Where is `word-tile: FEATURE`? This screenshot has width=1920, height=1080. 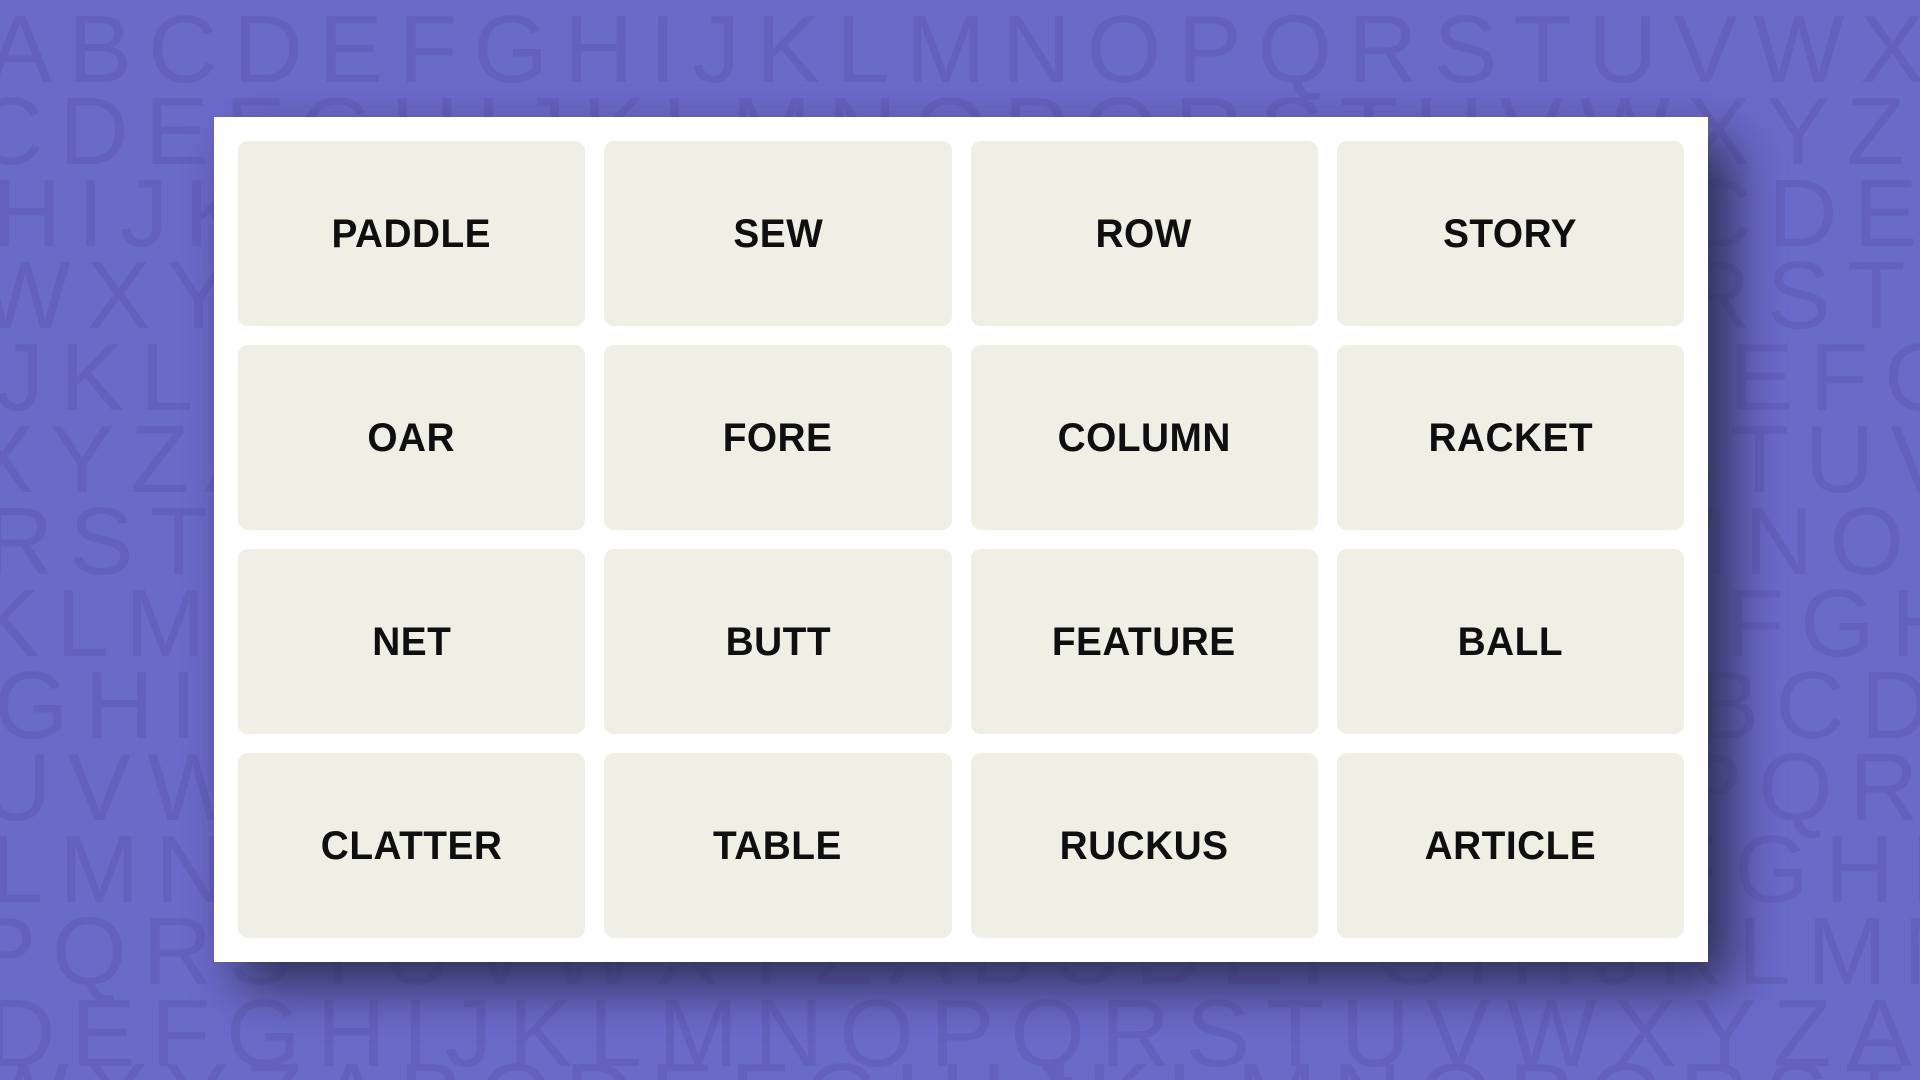 word-tile: FEATURE is located at coordinates (1144, 641).